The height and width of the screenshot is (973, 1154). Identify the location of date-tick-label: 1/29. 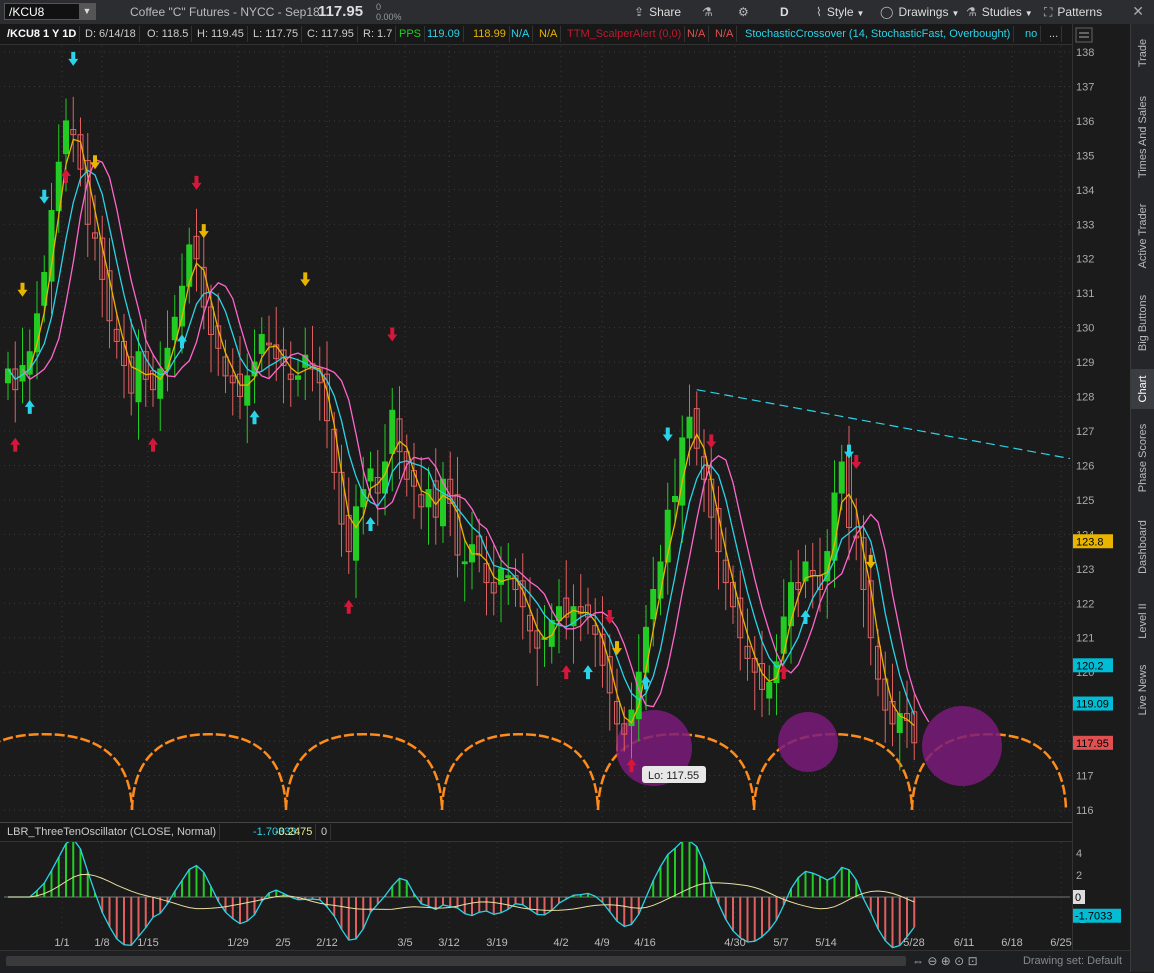
(237, 943).